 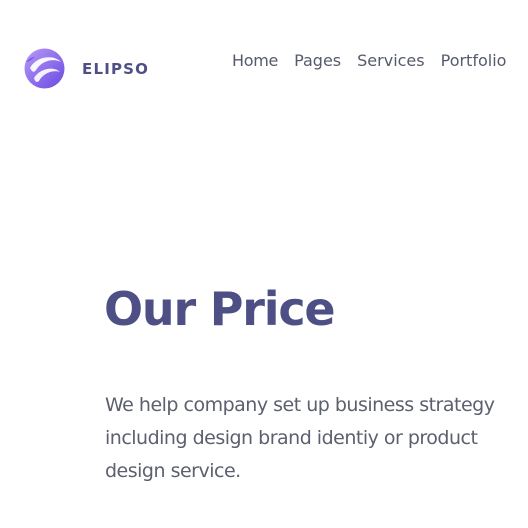 What do you see at coordinates (220, 309) in the screenshot?
I see `hero-title: Our Price` at bounding box center [220, 309].